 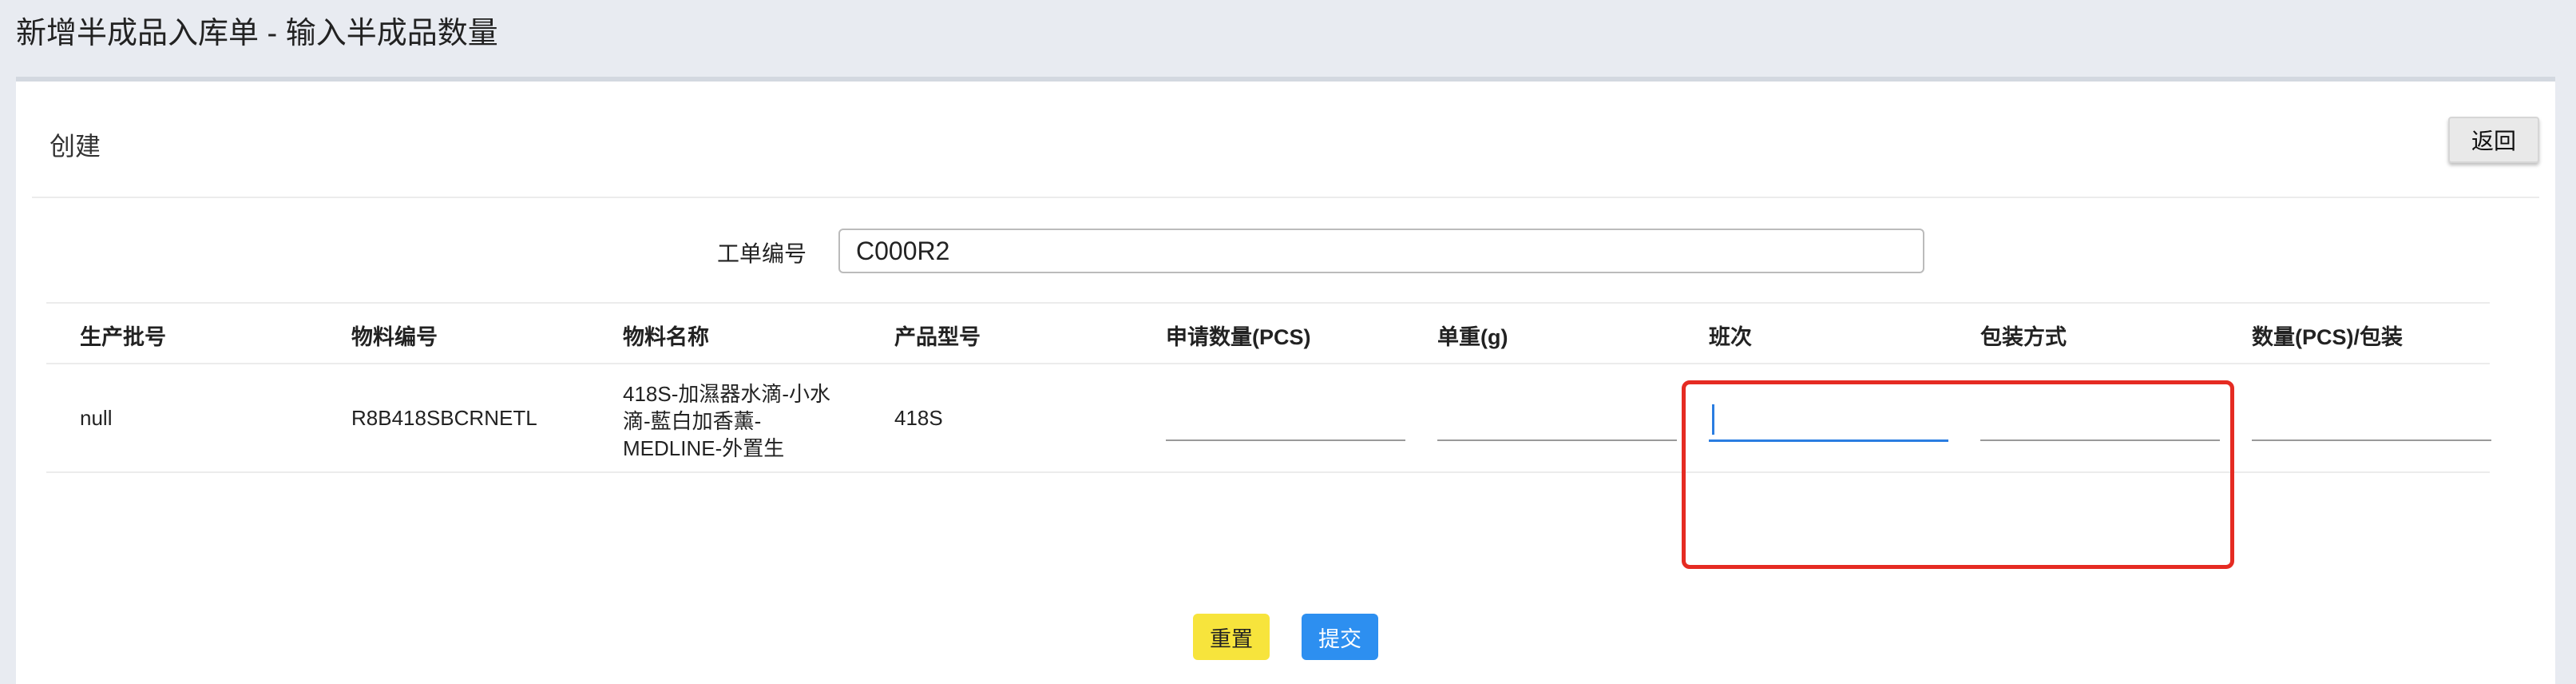 What do you see at coordinates (1285, 417) in the screenshot?
I see `request-qty-input` at bounding box center [1285, 417].